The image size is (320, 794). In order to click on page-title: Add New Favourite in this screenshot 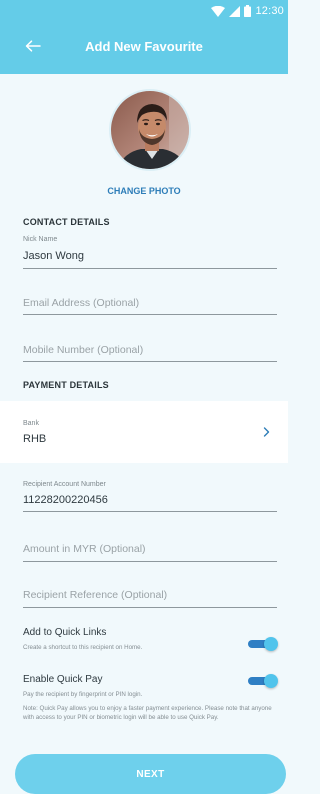, I will do `click(144, 46)`.